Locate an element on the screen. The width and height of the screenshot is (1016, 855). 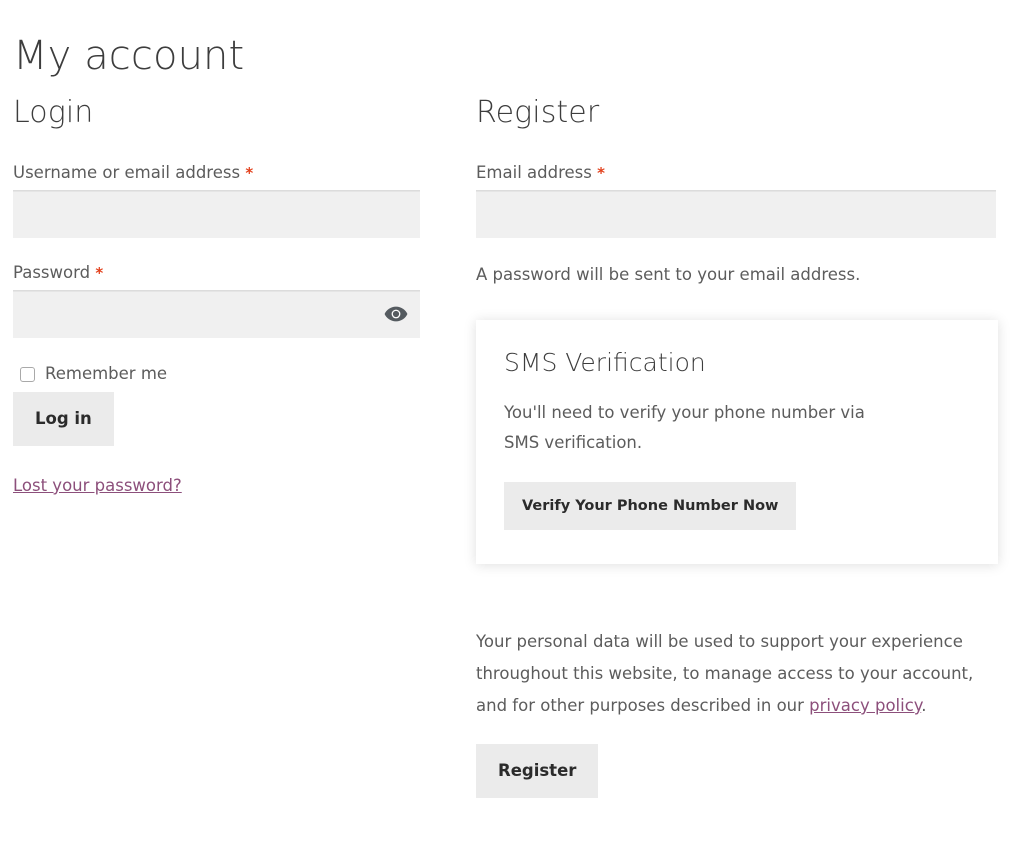
show-password-toggle-button is located at coordinates (396, 314).